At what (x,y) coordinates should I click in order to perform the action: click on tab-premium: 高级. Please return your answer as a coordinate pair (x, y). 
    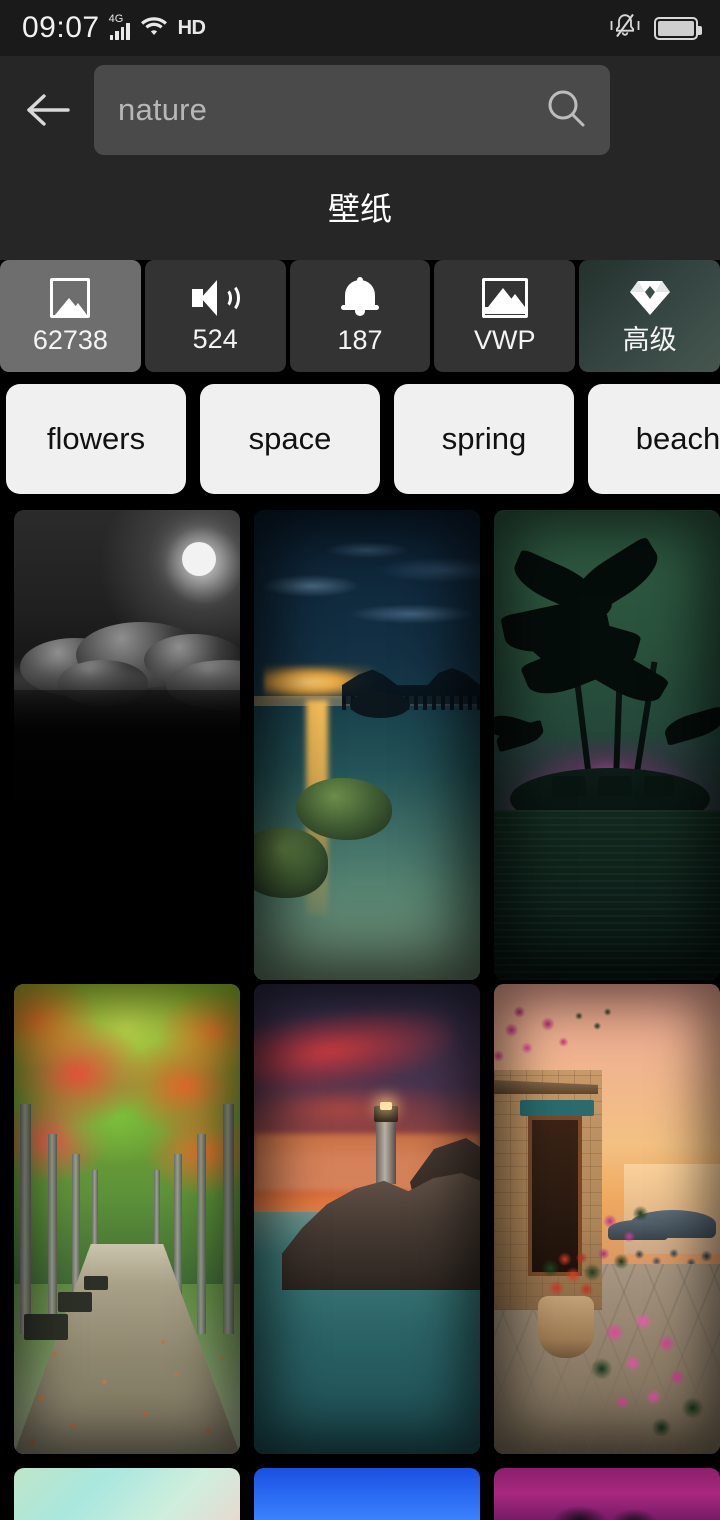
    Looking at the image, I should click on (649, 316).